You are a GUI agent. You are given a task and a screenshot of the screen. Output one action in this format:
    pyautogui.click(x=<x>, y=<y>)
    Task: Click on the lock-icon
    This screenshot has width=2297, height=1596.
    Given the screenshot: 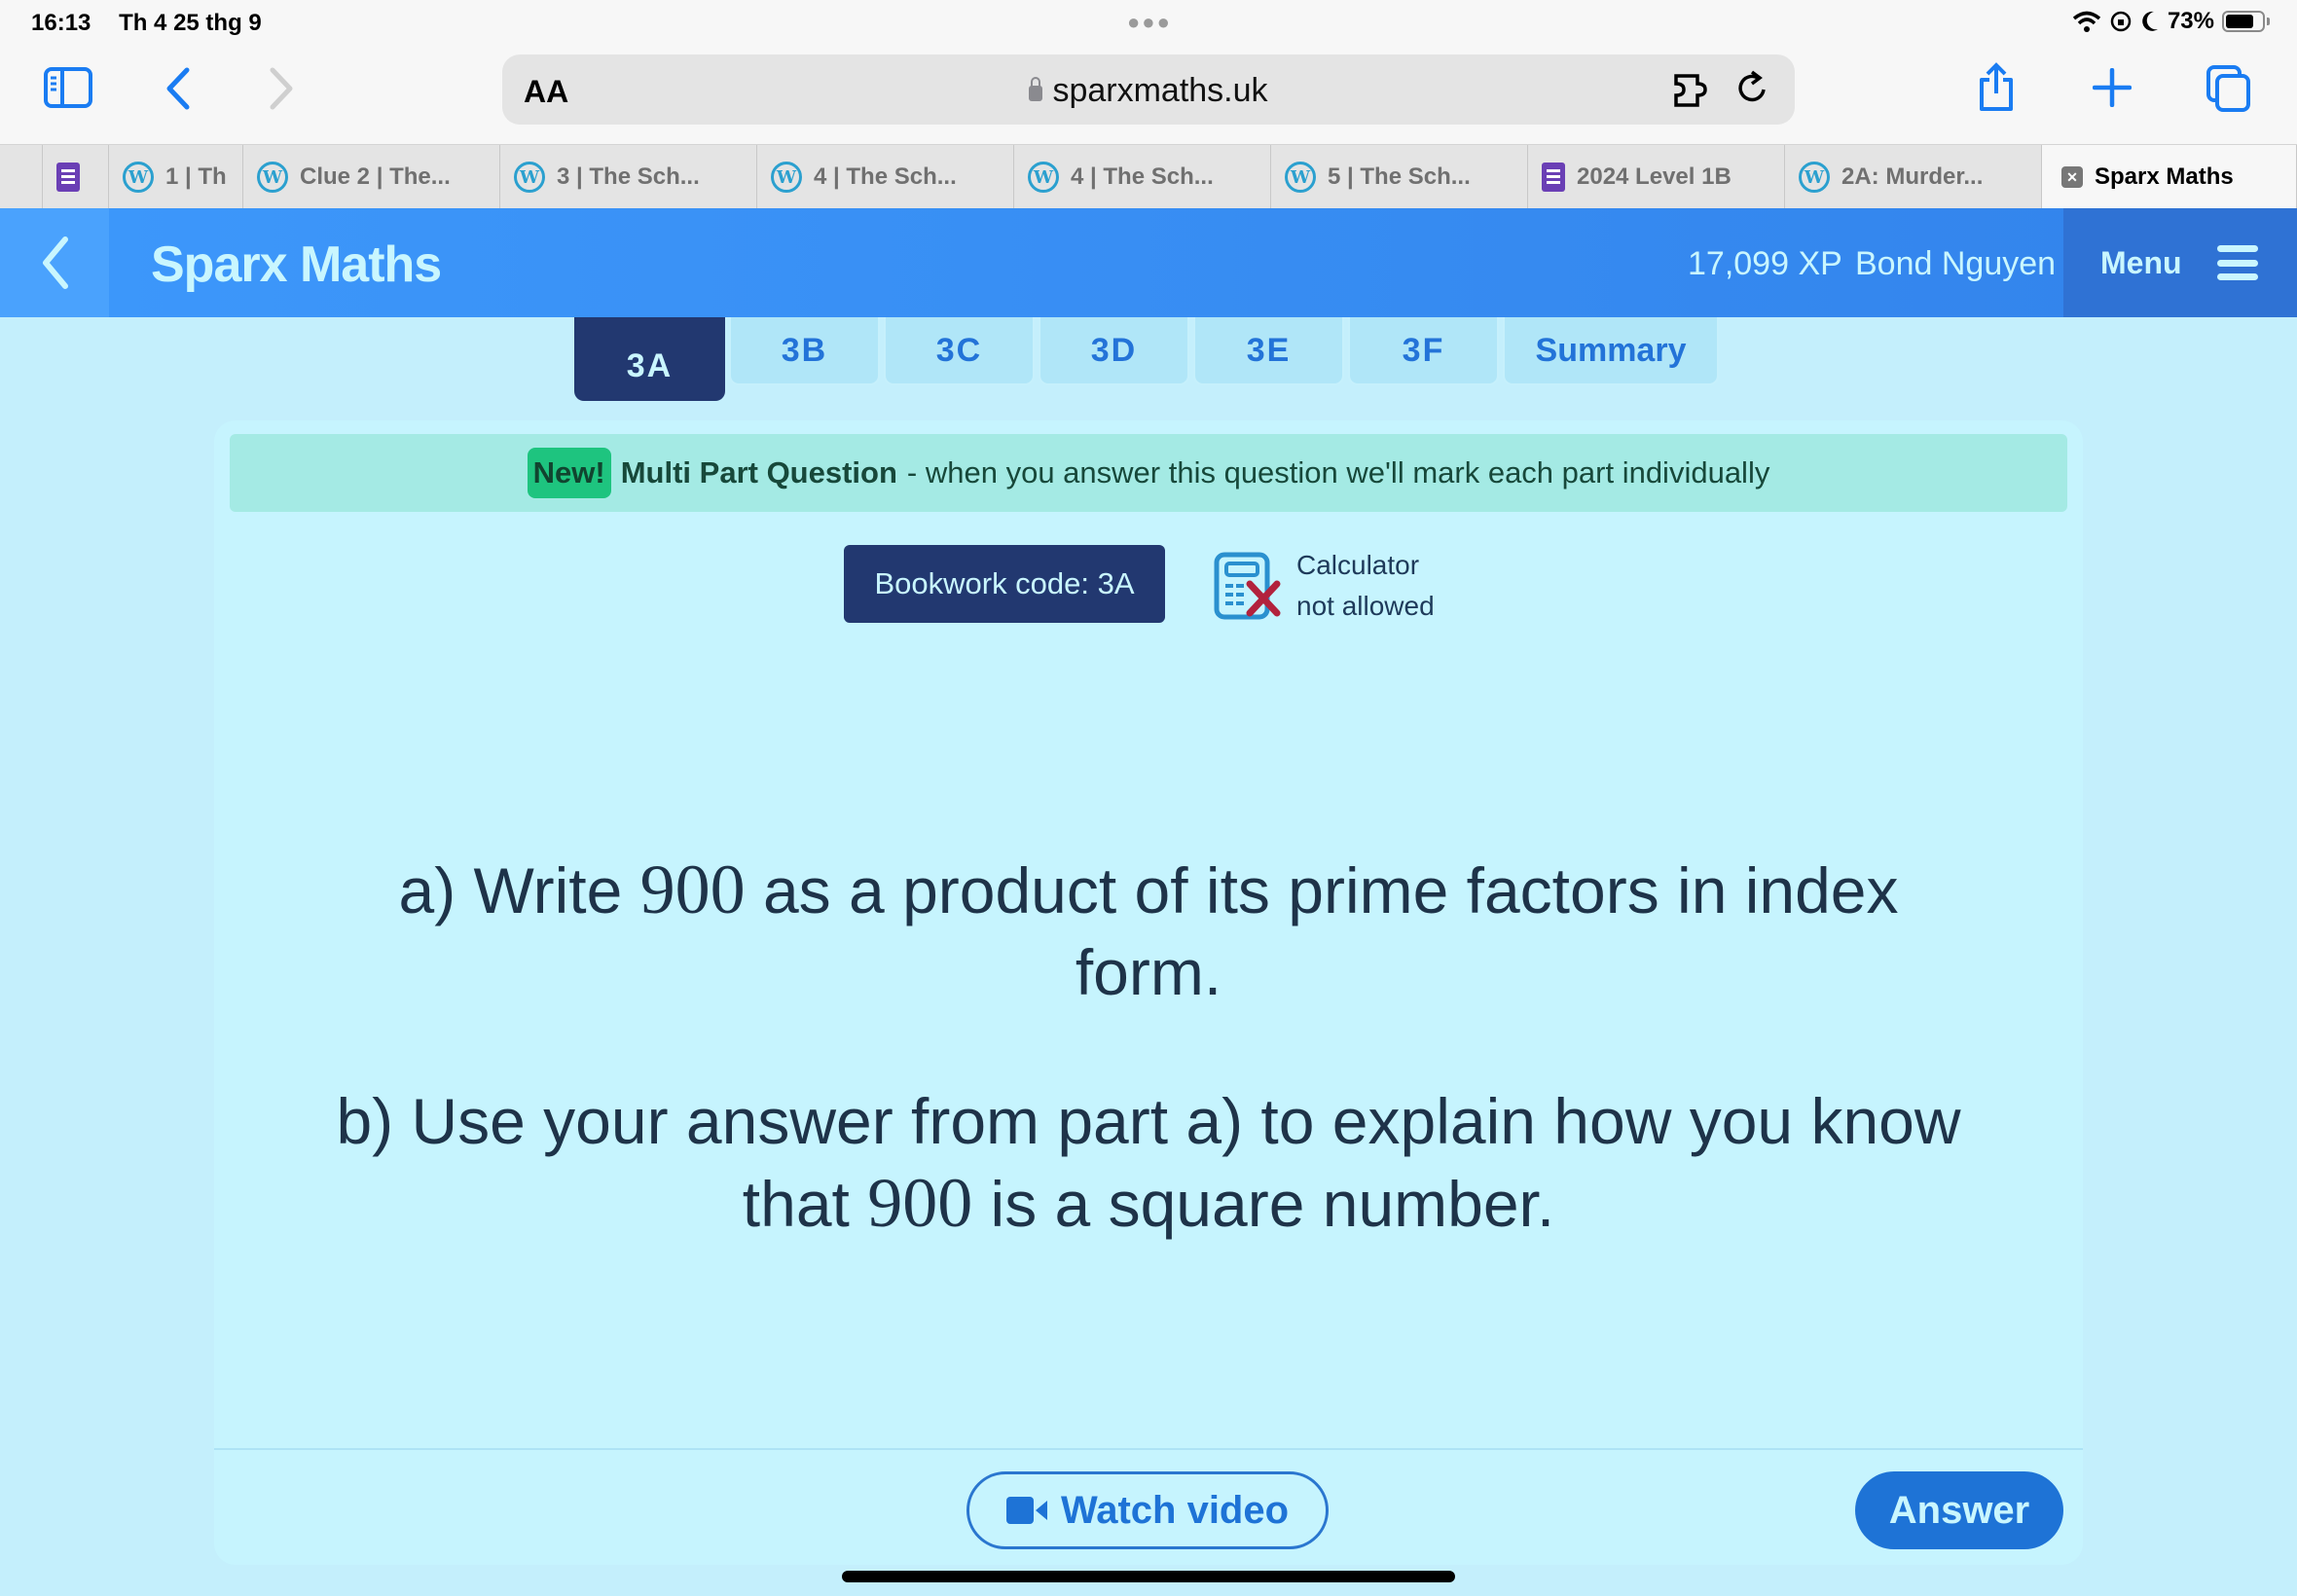 What is the action you would take?
    pyautogui.click(x=1036, y=89)
    